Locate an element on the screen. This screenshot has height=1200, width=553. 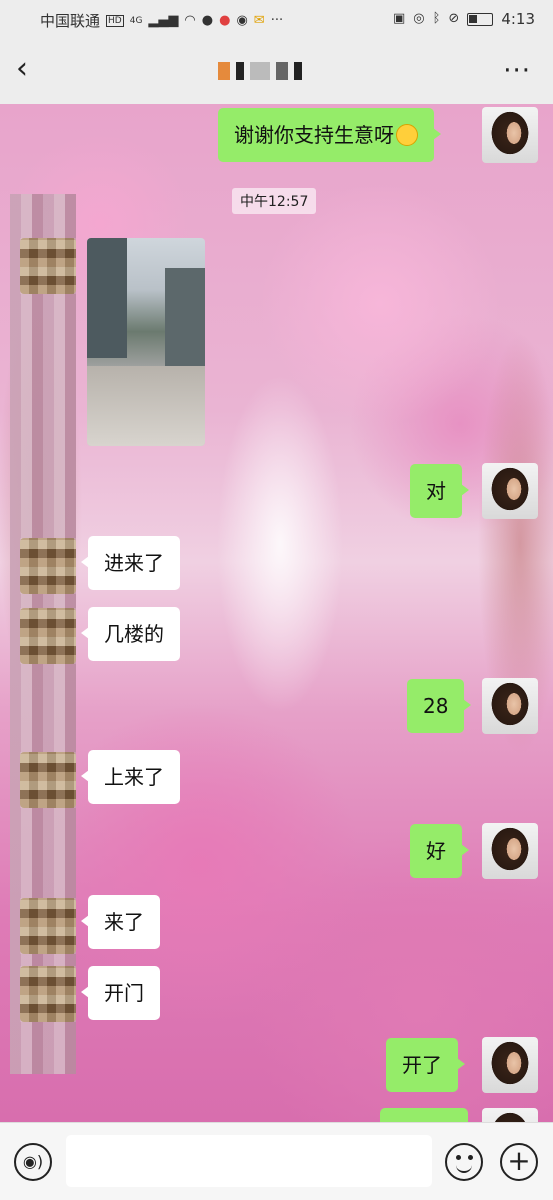
message-bubble-sent: 好 is located at coordinates (439, 851).